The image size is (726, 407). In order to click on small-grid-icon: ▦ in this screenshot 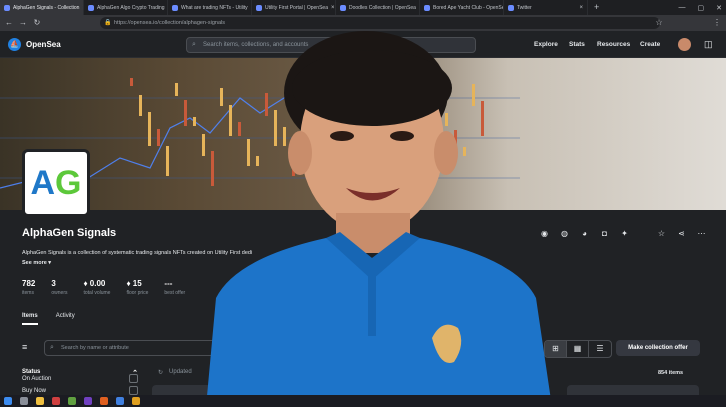, I will do `click(578, 349)`.